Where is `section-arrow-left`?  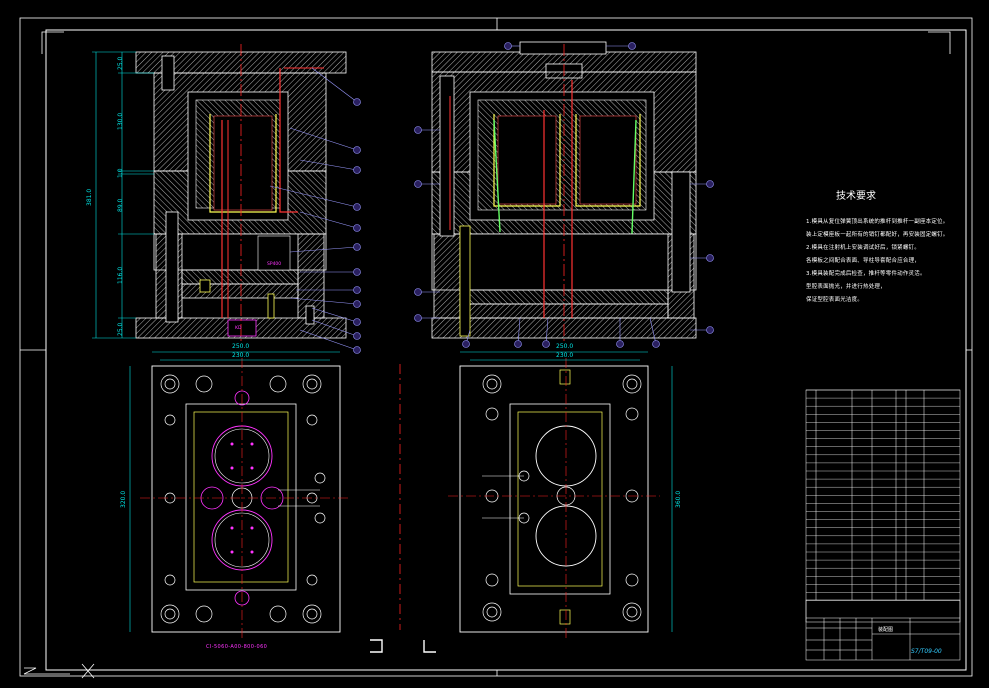
section-arrow-left is located at coordinates (376, 646).